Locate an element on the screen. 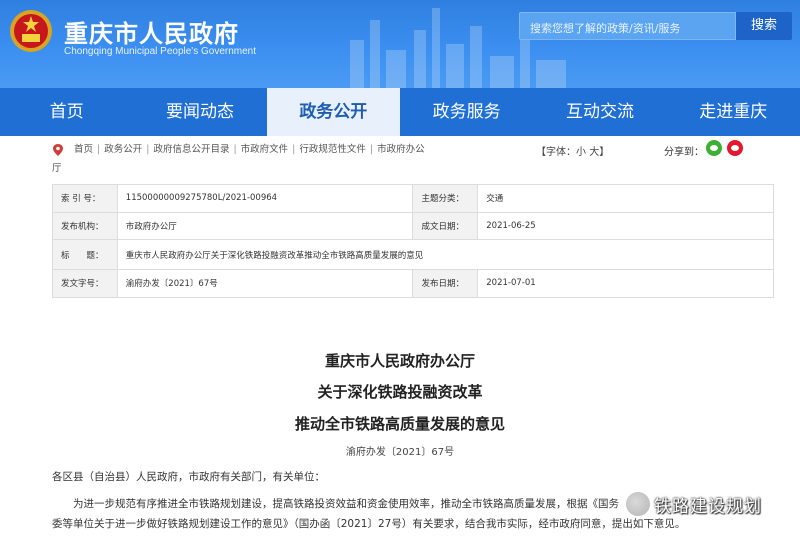 The image size is (800, 540). meta-title-label: 标 题： is located at coordinates (85, 254).